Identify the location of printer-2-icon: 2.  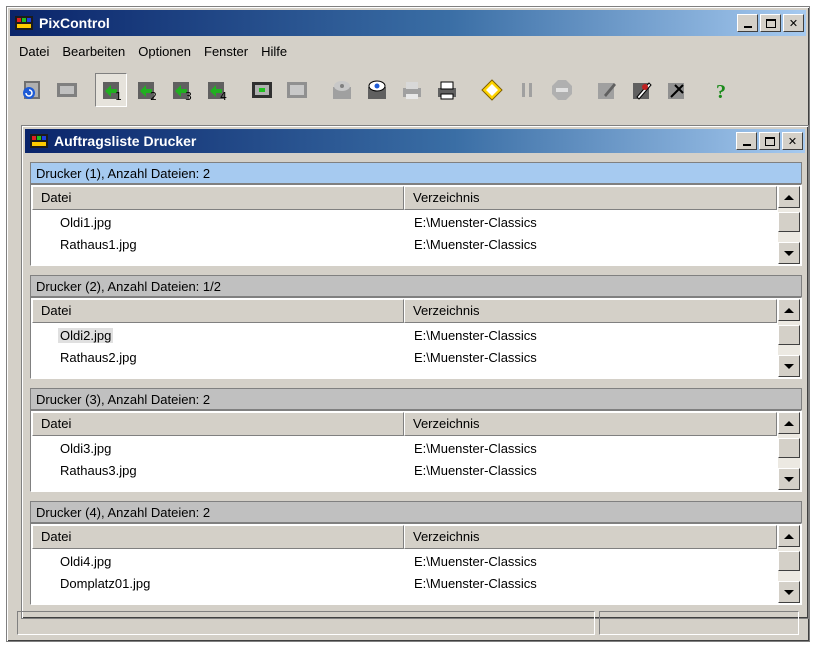
(147, 91).